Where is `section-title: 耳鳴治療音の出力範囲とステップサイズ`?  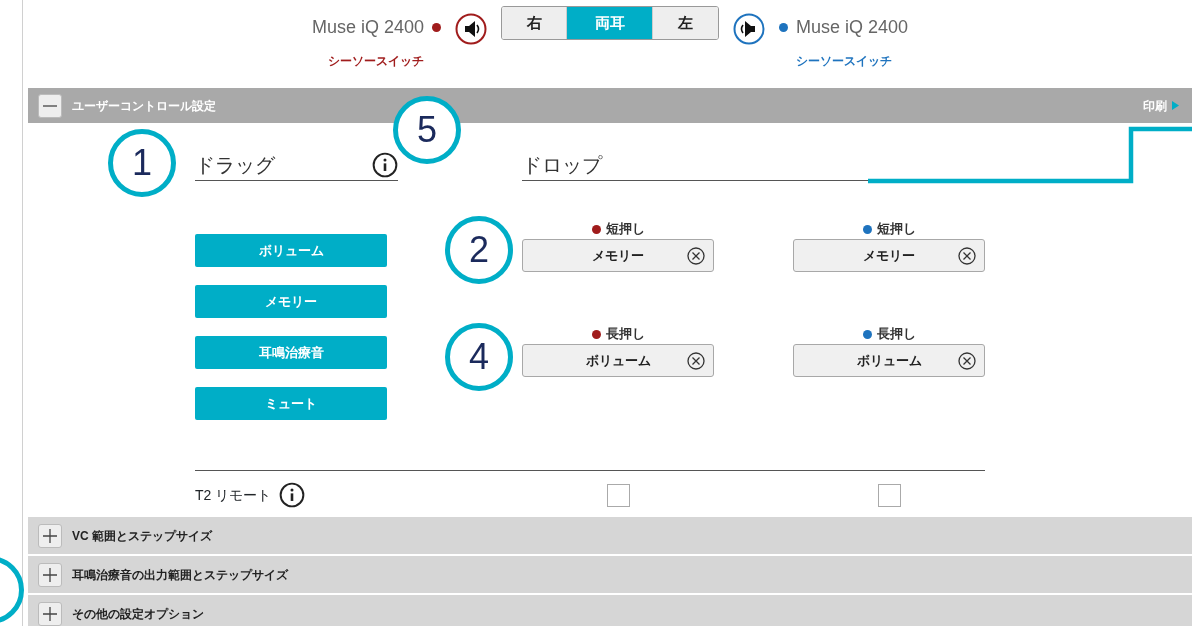
section-title: 耳鳴治療音の出力範囲とステップサイズ is located at coordinates (180, 575).